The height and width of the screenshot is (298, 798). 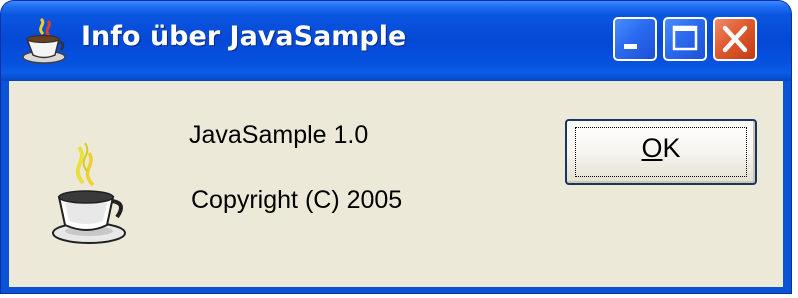 What do you see at coordinates (89, 193) in the screenshot?
I see `java-coffee-cup-icon` at bounding box center [89, 193].